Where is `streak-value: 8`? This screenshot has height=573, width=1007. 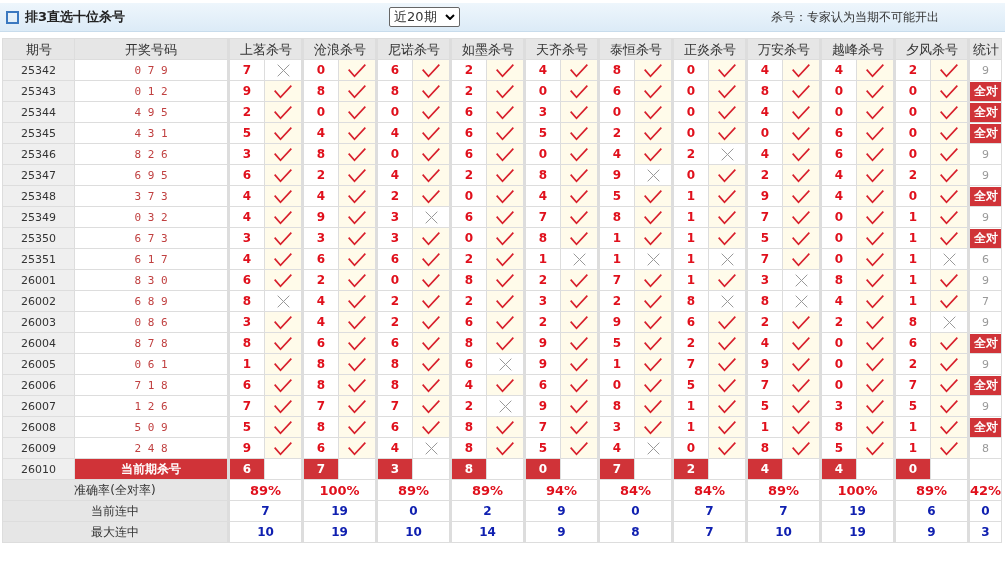
streak-value: 8 is located at coordinates (635, 532).